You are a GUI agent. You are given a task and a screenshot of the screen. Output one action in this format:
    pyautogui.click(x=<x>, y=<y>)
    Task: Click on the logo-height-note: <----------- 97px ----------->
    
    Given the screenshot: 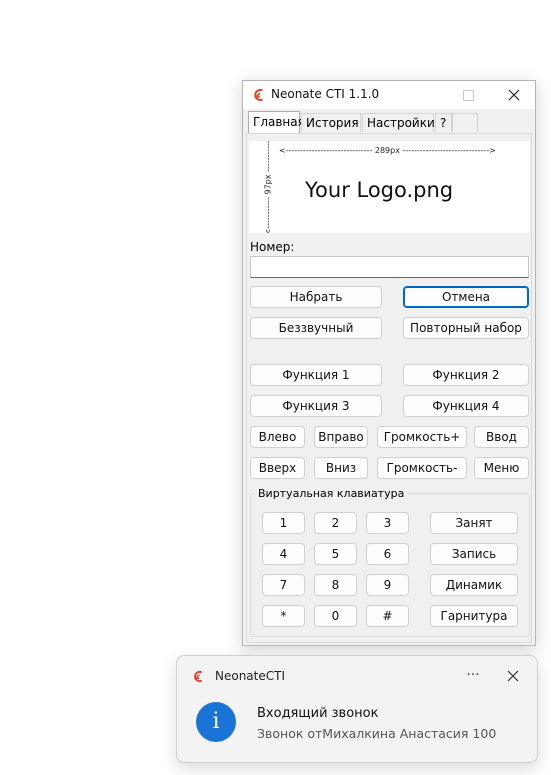 What is the action you would take?
    pyautogui.click(x=268, y=187)
    